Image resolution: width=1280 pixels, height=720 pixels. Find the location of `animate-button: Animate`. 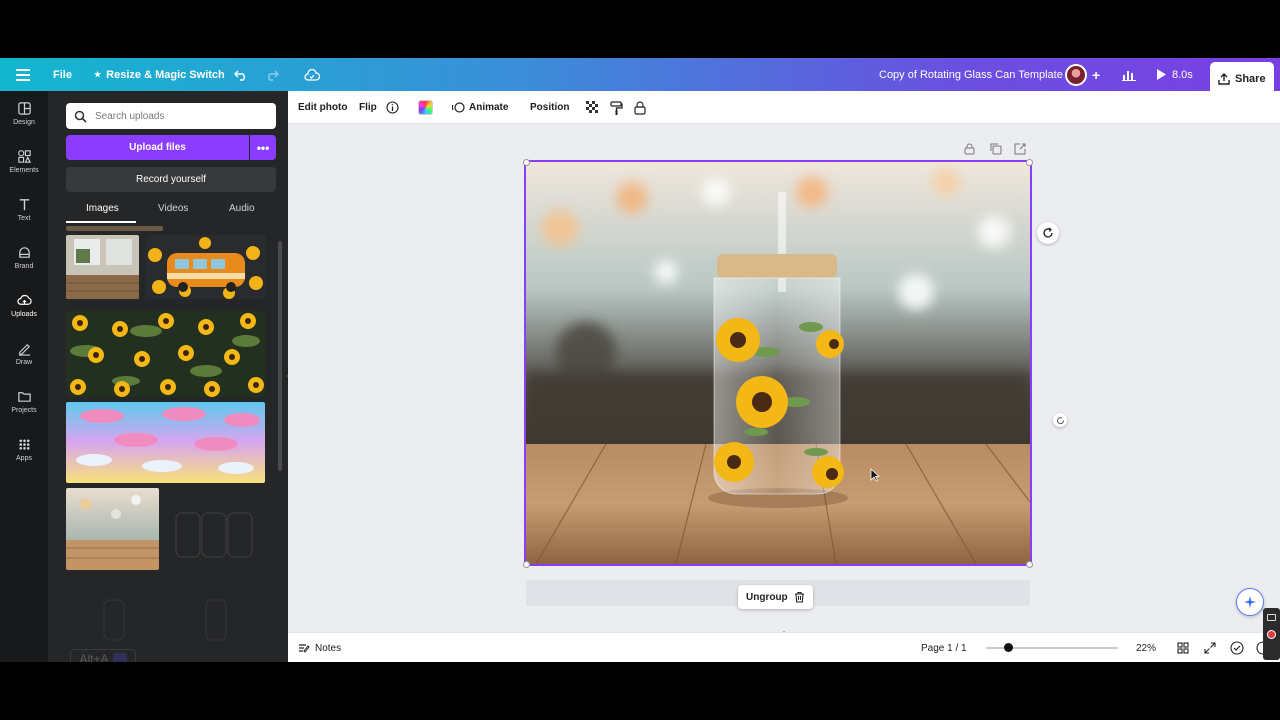

animate-button: Animate is located at coordinates (480, 107).